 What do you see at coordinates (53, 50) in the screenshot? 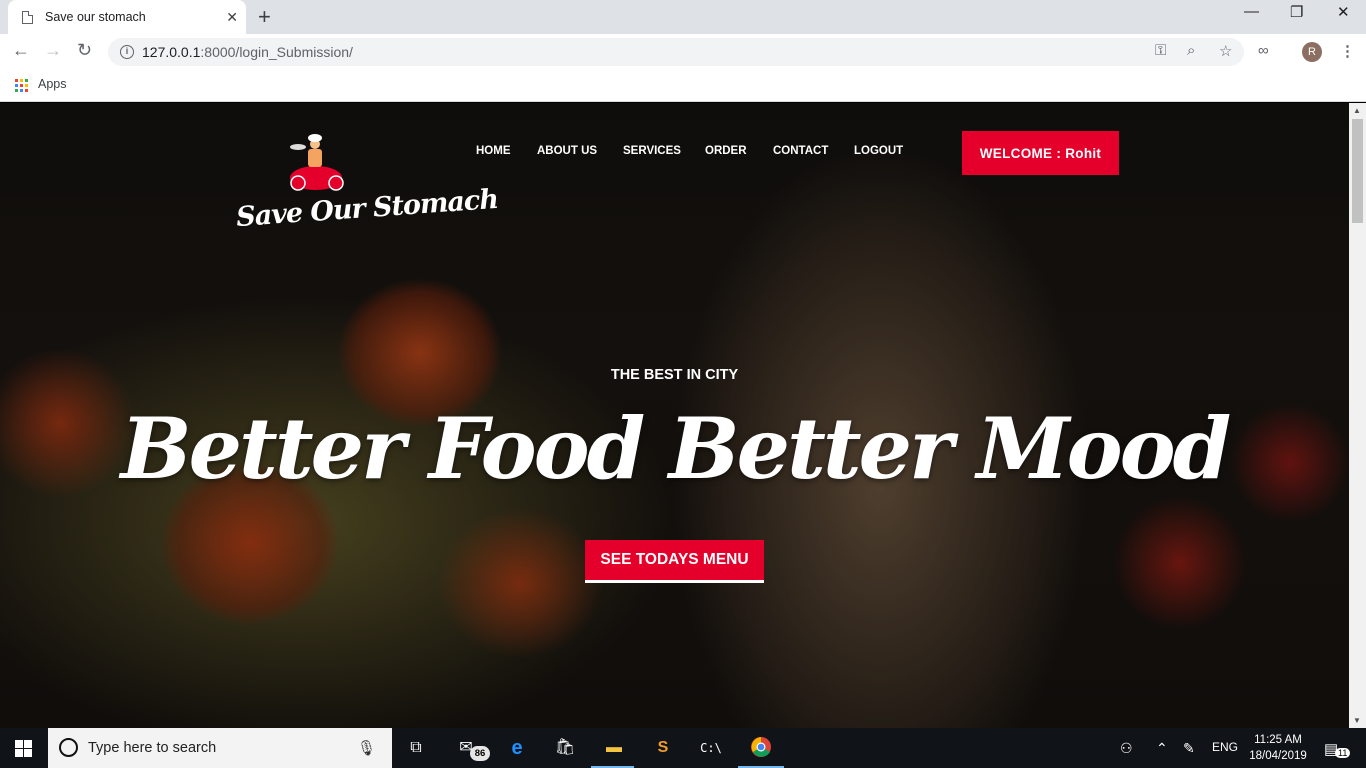
I see `forward-arrow-icon: →` at bounding box center [53, 50].